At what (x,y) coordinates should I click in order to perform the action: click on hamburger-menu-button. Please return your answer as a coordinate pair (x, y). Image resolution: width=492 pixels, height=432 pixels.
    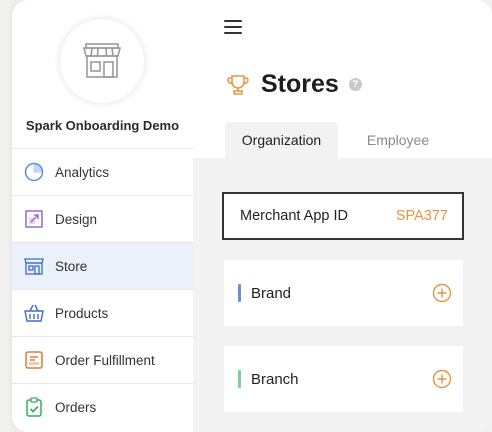
    Looking at the image, I should click on (234, 27).